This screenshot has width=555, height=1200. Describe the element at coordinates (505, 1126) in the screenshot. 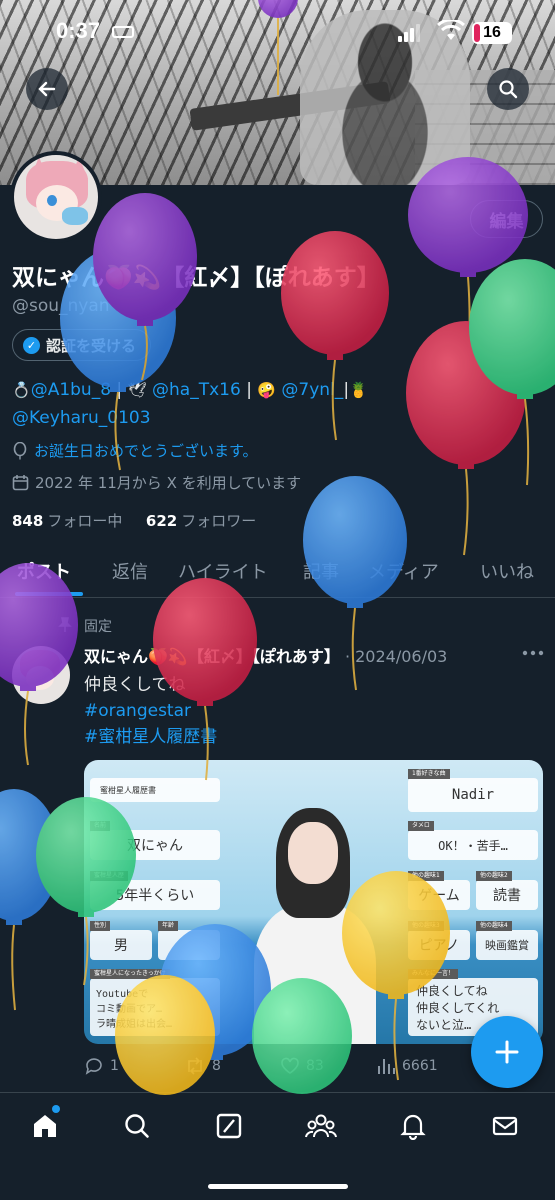

I see `nav-messages` at that location.